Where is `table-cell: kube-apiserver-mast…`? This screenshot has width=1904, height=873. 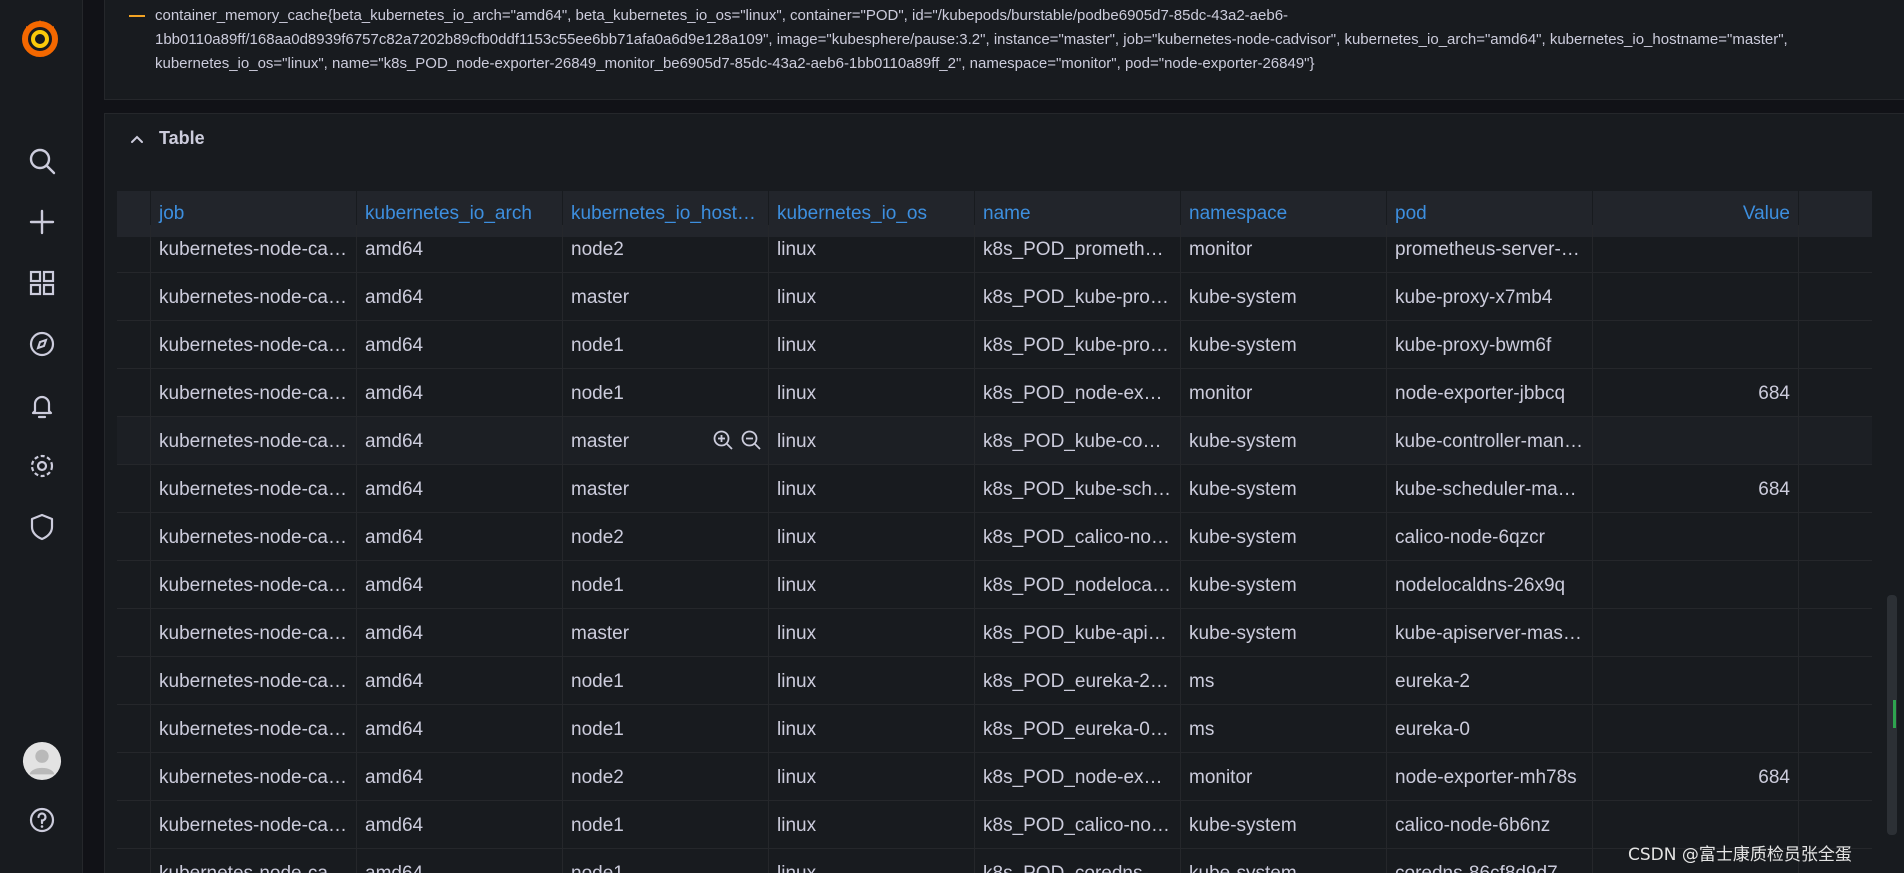
table-cell: kube-apiserver-mast… is located at coordinates (1490, 632).